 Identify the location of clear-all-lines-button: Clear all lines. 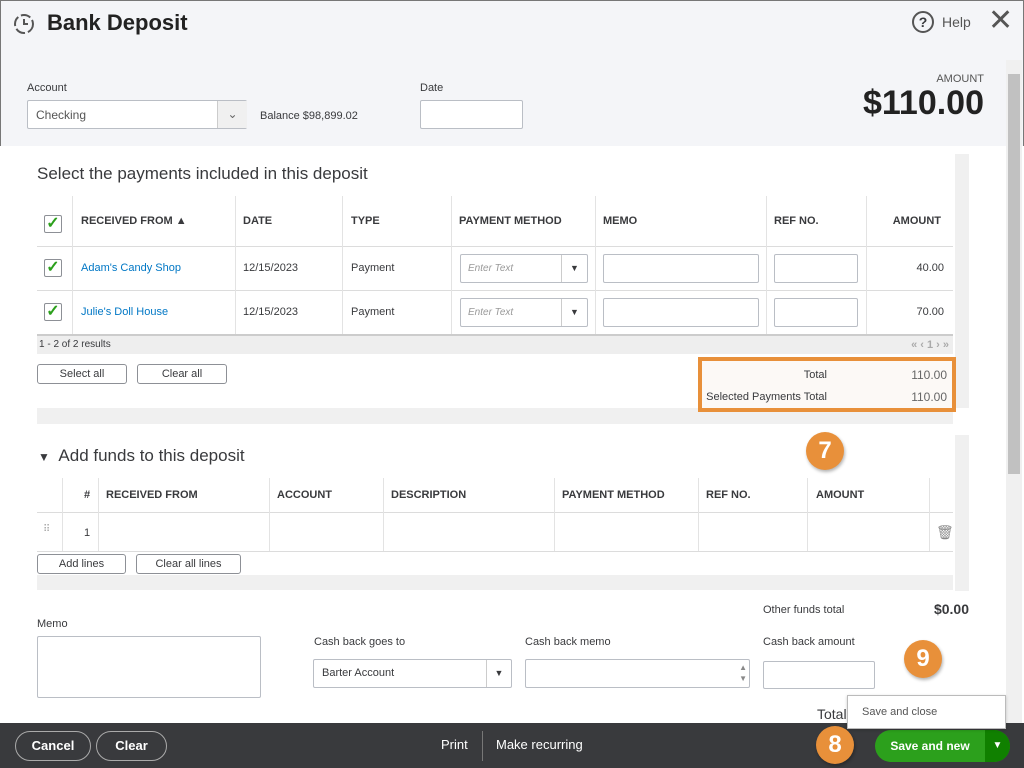
(188, 564).